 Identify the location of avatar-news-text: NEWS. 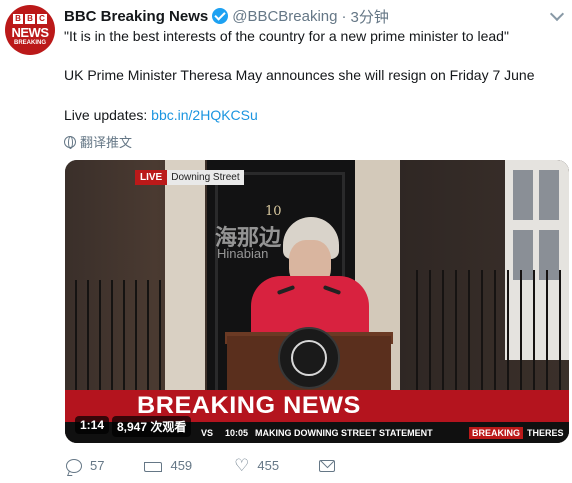
(30, 32).